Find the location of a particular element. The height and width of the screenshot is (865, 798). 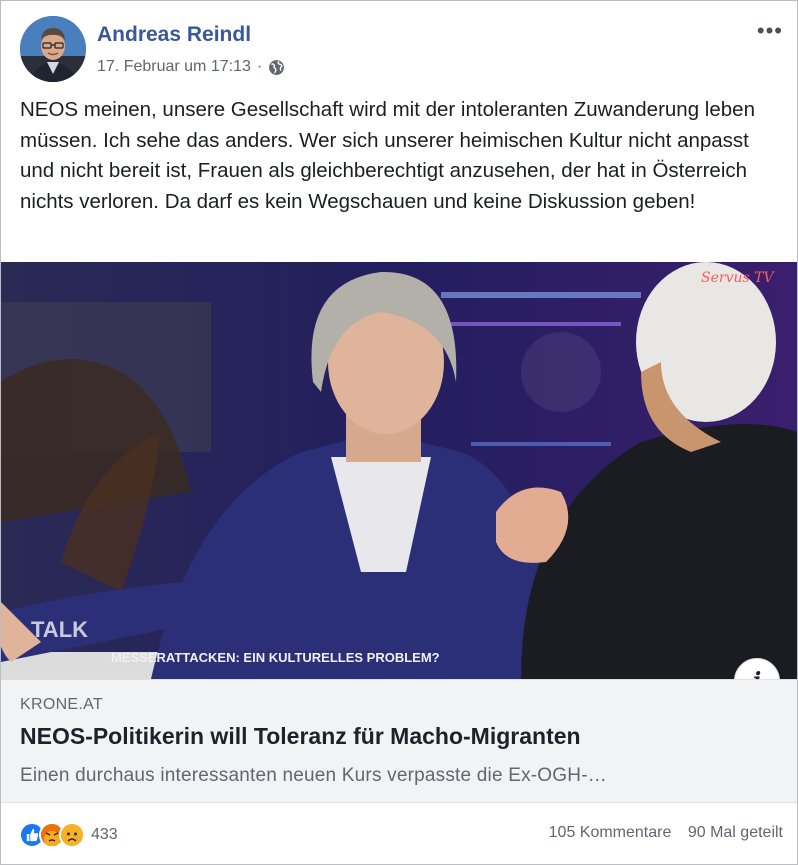

post-meta: 17. Februar um 17:13 · is located at coordinates (191, 67).